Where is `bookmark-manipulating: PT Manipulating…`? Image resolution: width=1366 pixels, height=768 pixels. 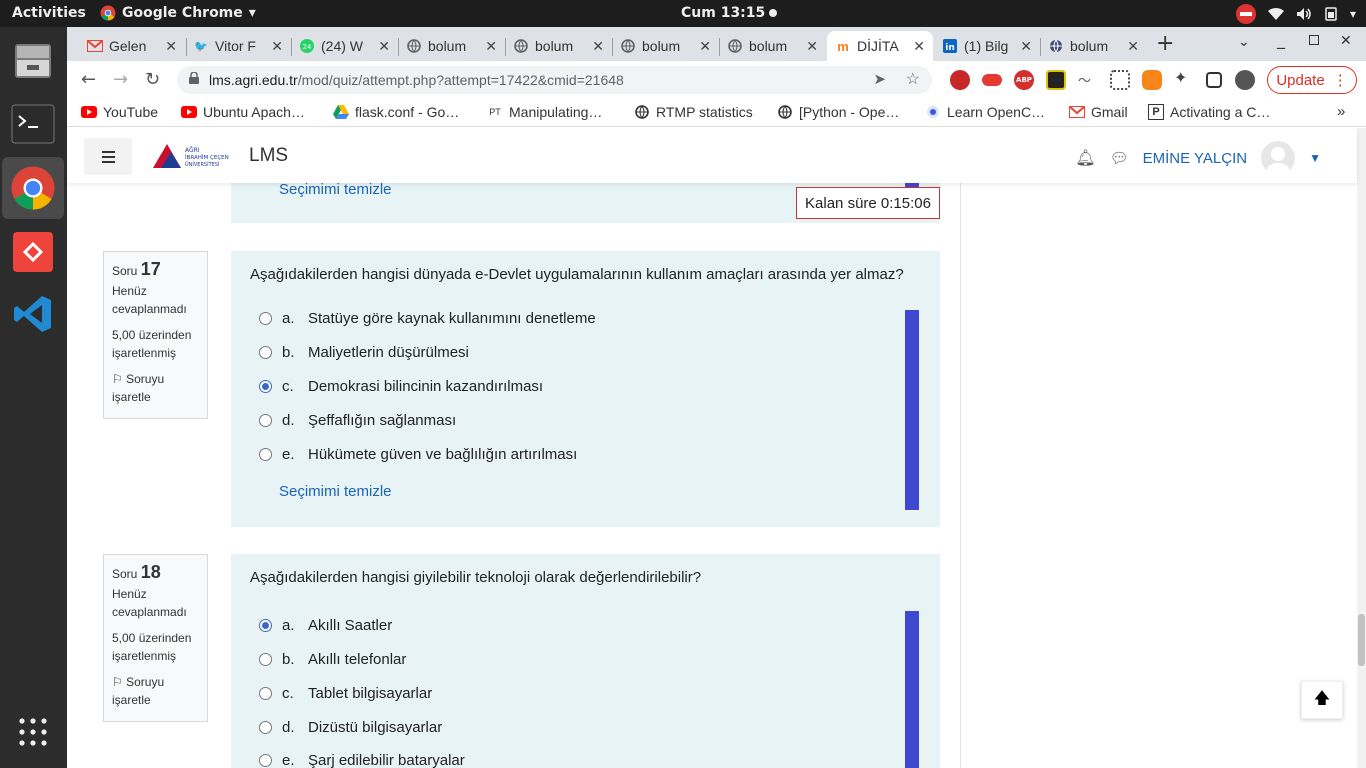 bookmark-manipulating: PT Manipulating… is located at coordinates (544, 112).